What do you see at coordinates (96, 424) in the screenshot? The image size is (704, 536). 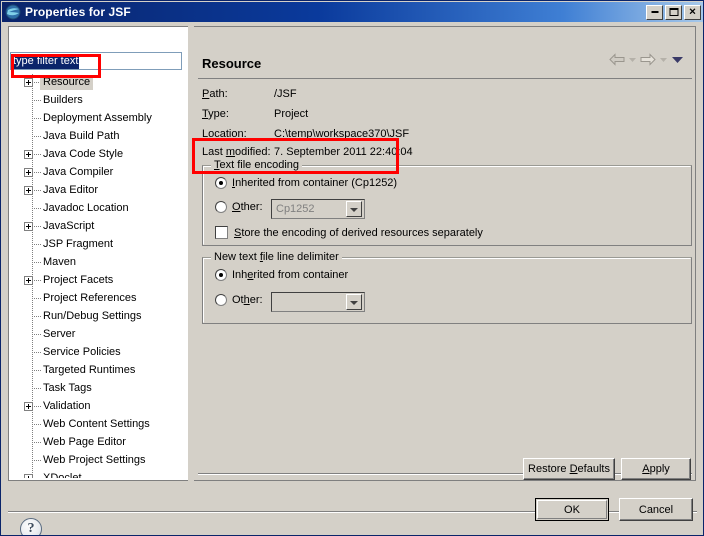 I see `sidebar-item-label: Web Content Settings` at bounding box center [96, 424].